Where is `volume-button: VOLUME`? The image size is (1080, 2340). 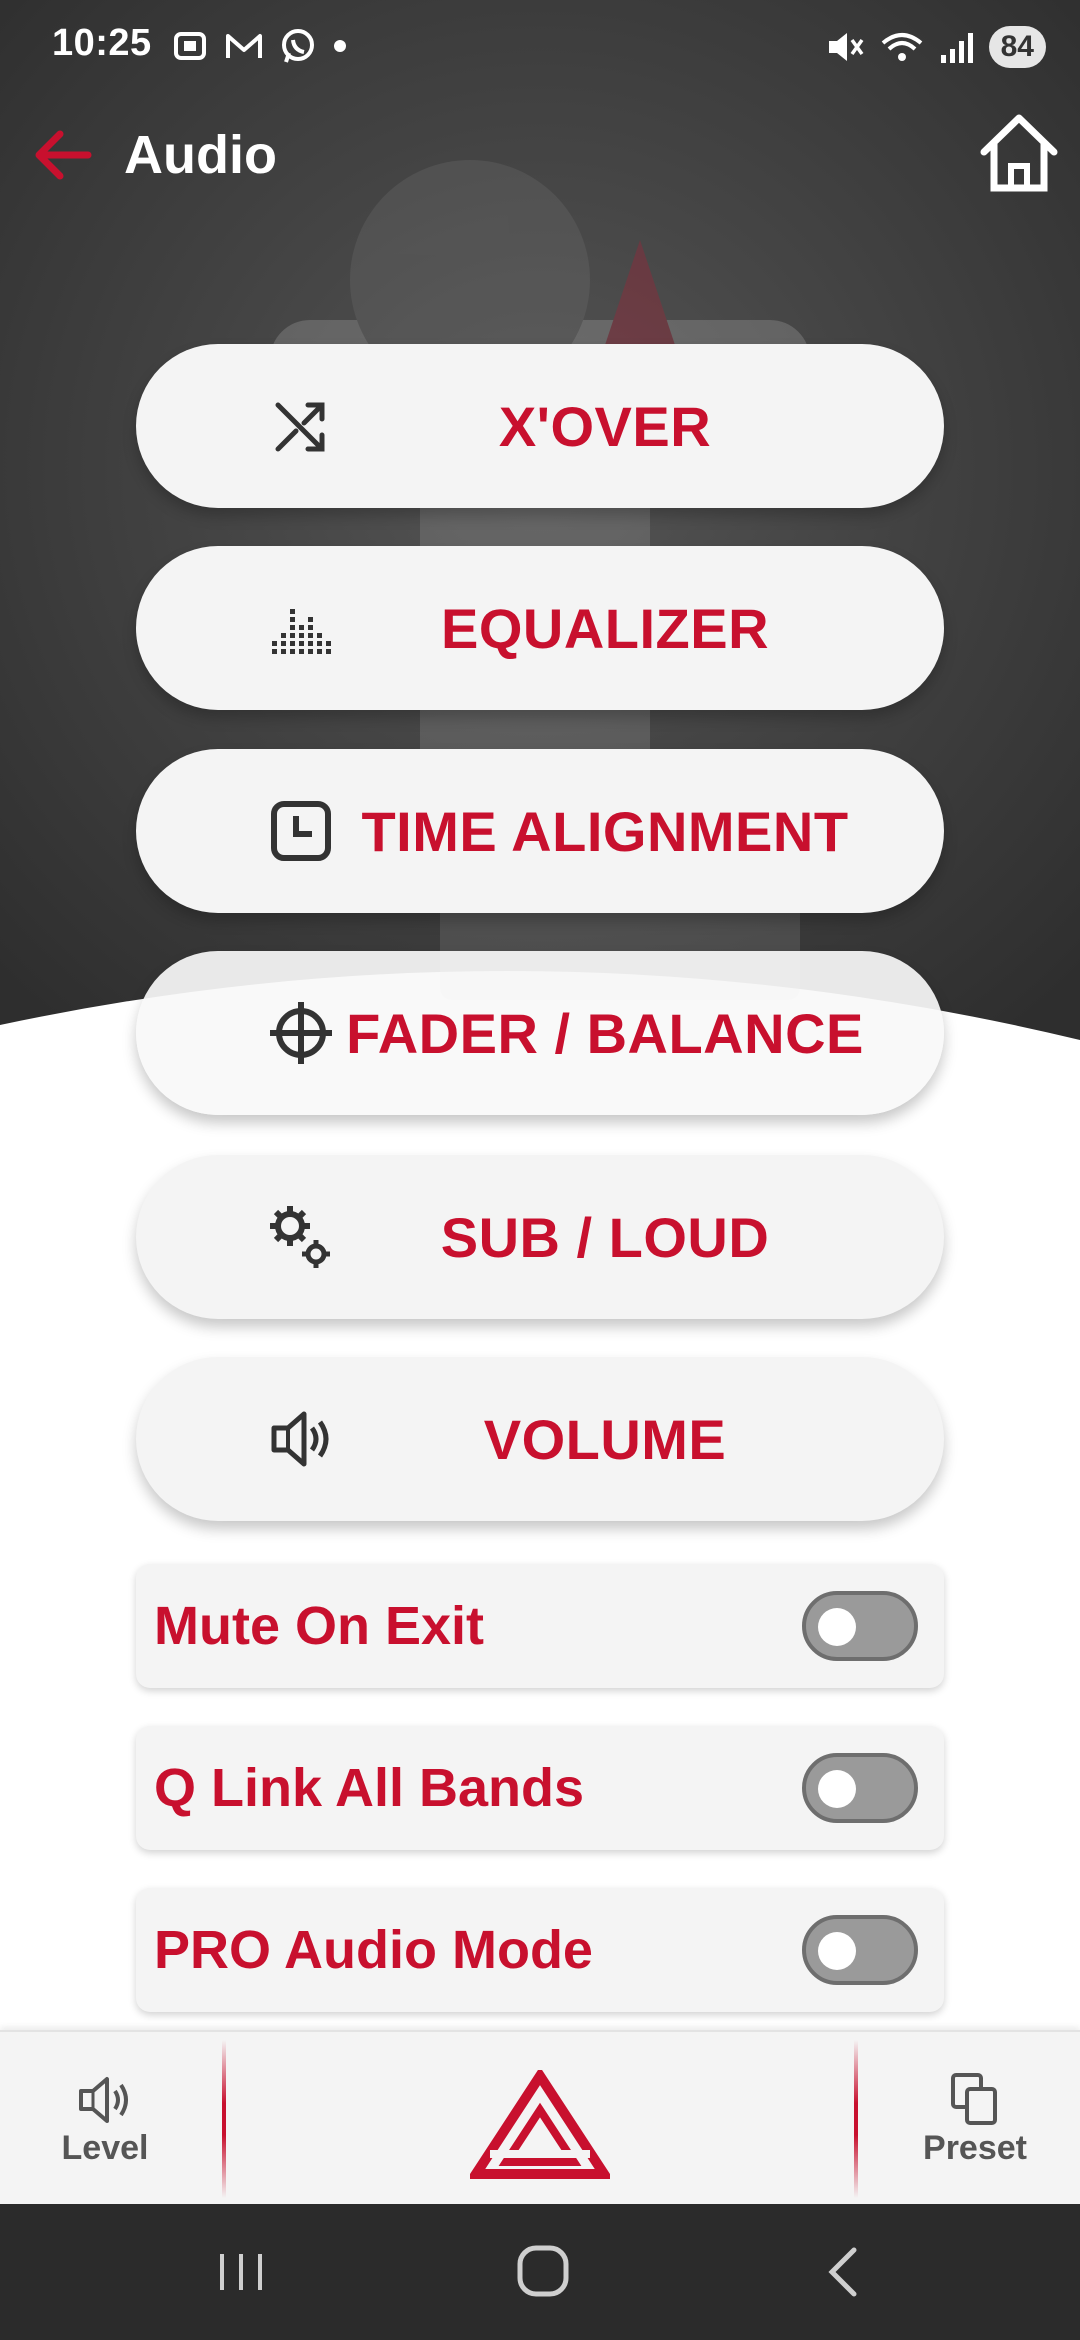
volume-button: VOLUME is located at coordinates (540, 1439).